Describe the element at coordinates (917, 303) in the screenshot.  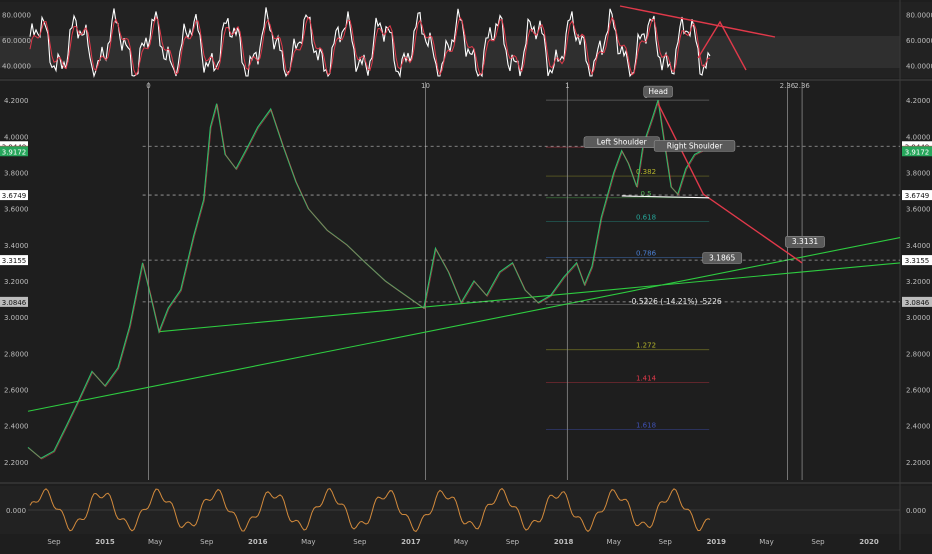
I see `price-tag-label: 3.0846` at that location.